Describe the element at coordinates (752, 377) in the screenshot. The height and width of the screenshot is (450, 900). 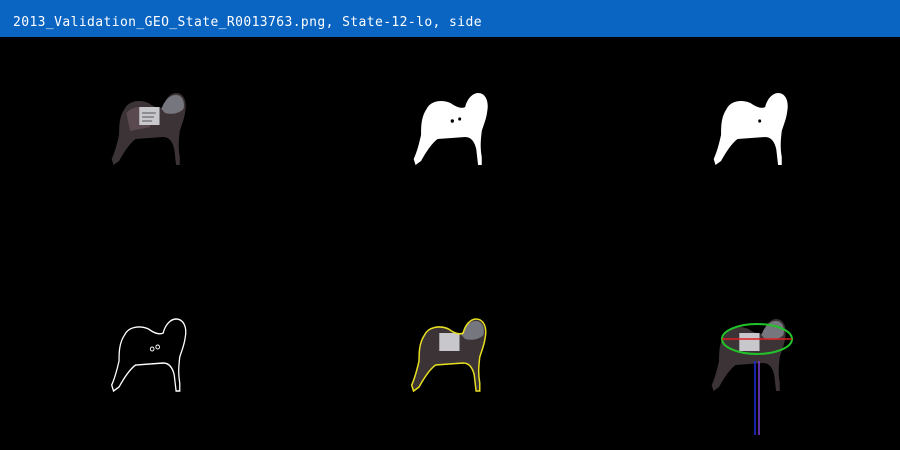
I see `fit-image` at that location.